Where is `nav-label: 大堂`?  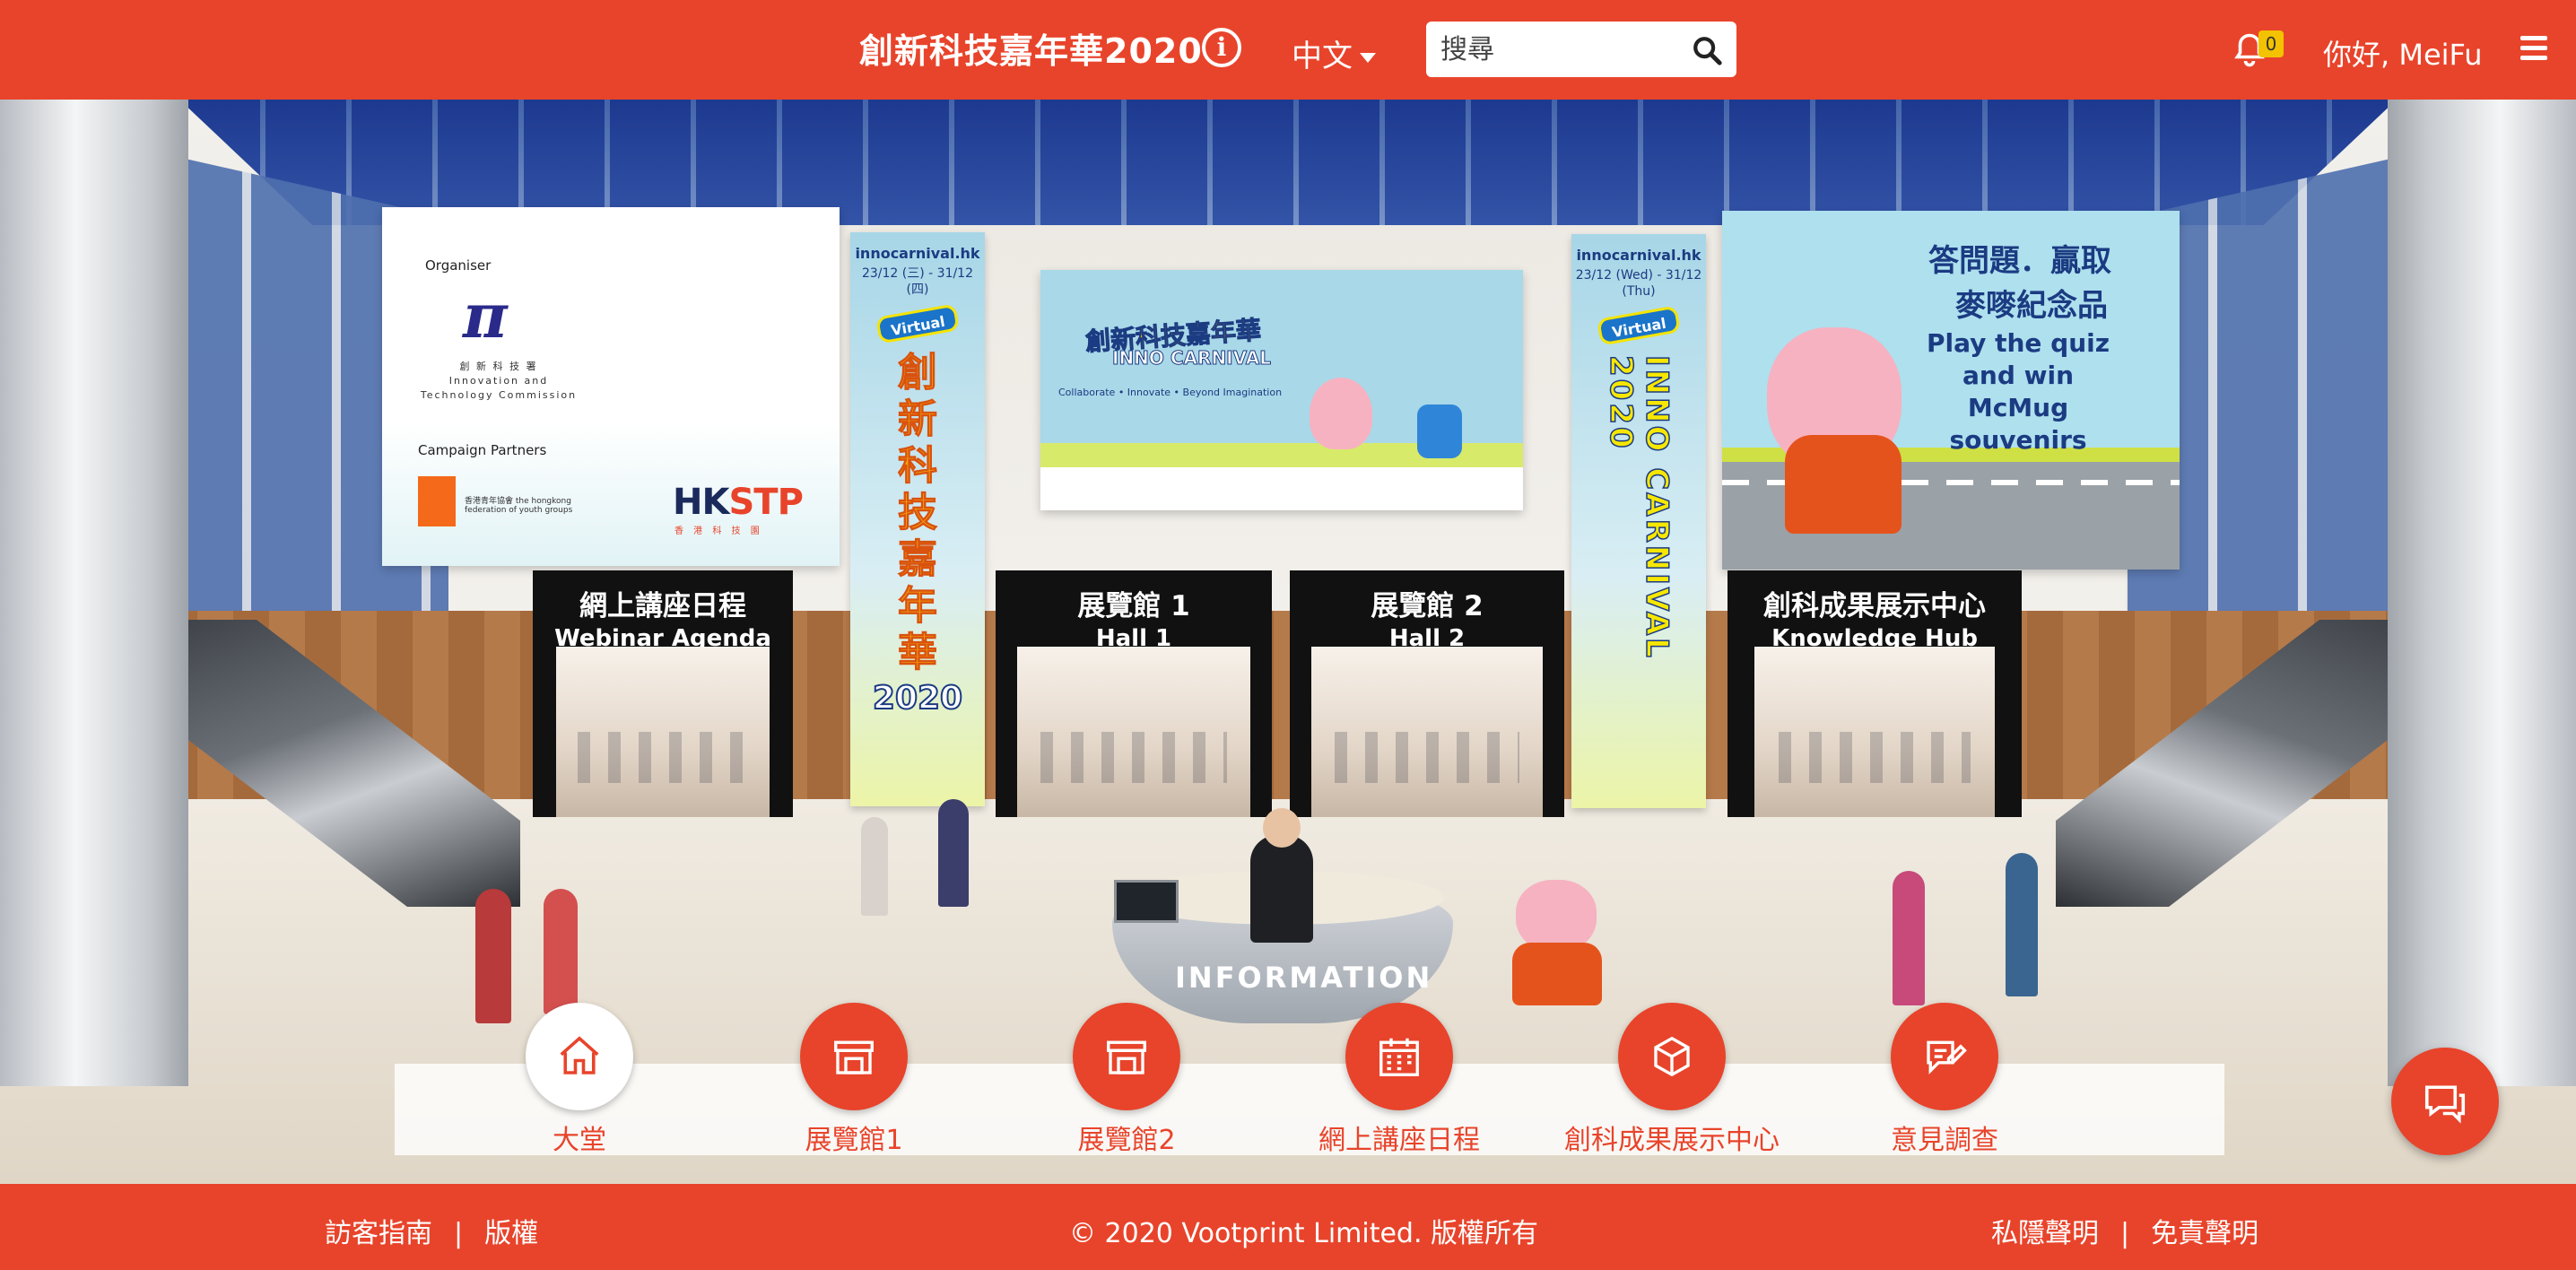 nav-label: 大堂 is located at coordinates (579, 1140).